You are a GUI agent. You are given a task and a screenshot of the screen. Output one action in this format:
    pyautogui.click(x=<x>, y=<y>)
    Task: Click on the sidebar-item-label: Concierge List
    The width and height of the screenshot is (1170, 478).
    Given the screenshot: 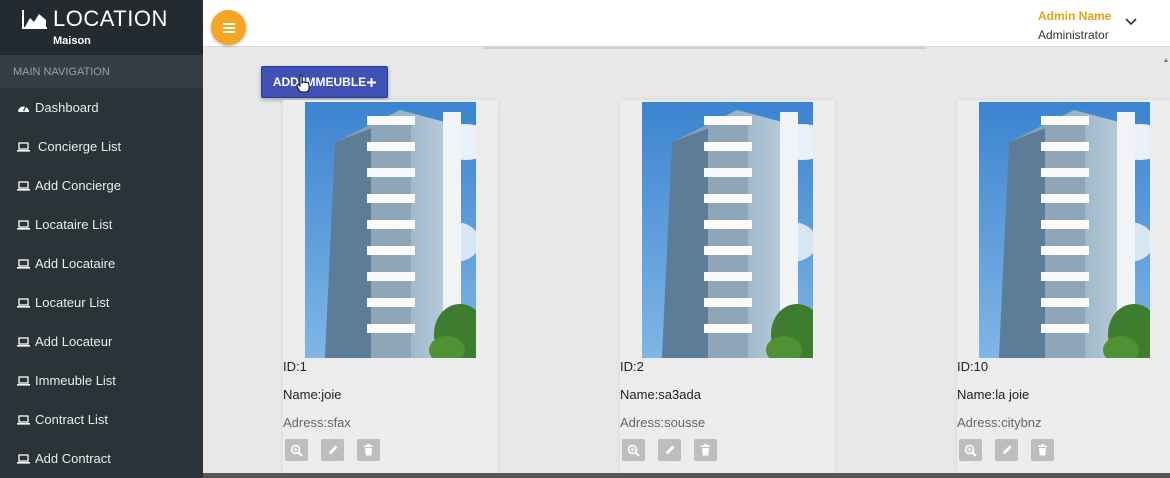 What is the action you would take?
    pyautogui.click(x=80, y=146)
    